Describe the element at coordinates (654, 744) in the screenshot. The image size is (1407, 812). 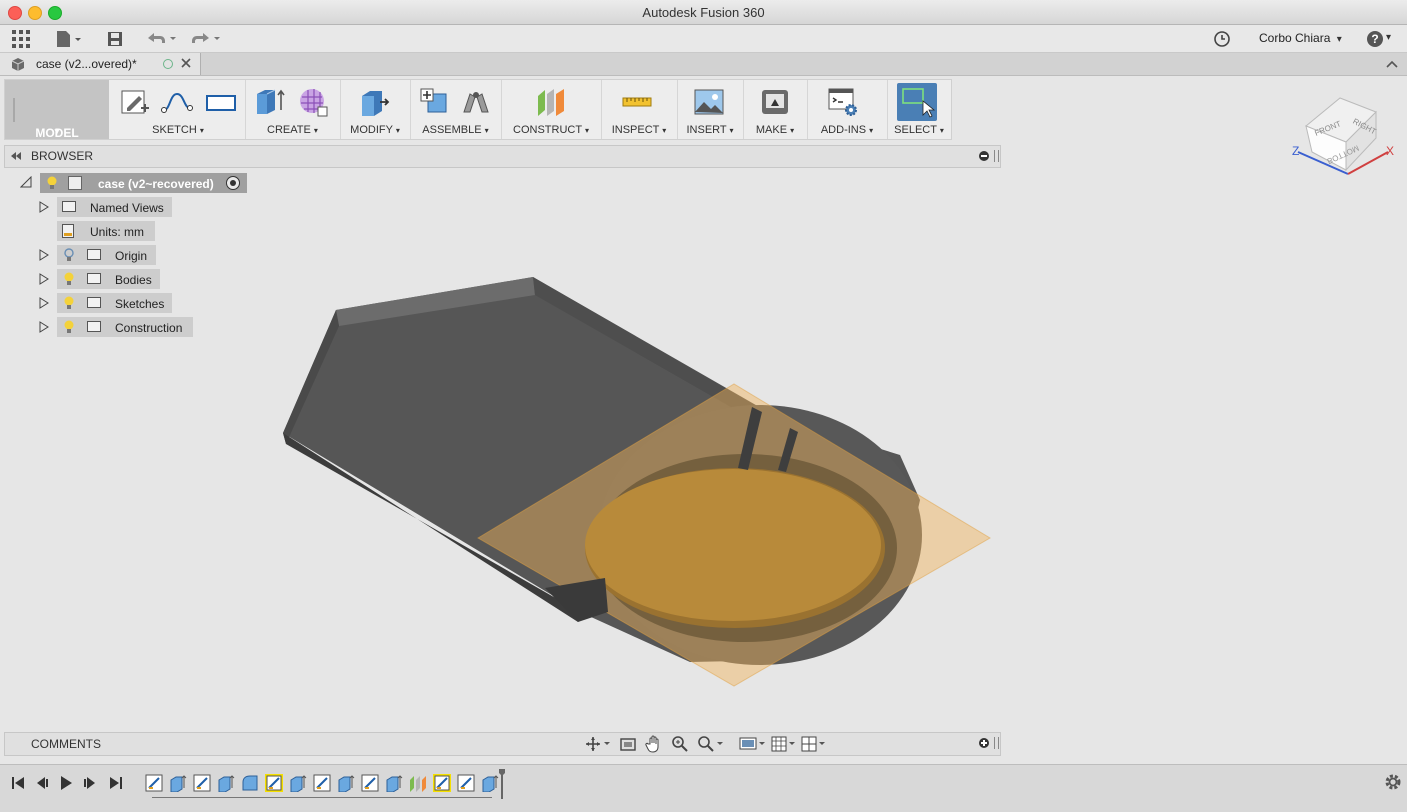
I see `pan-hand-icon` at that location.